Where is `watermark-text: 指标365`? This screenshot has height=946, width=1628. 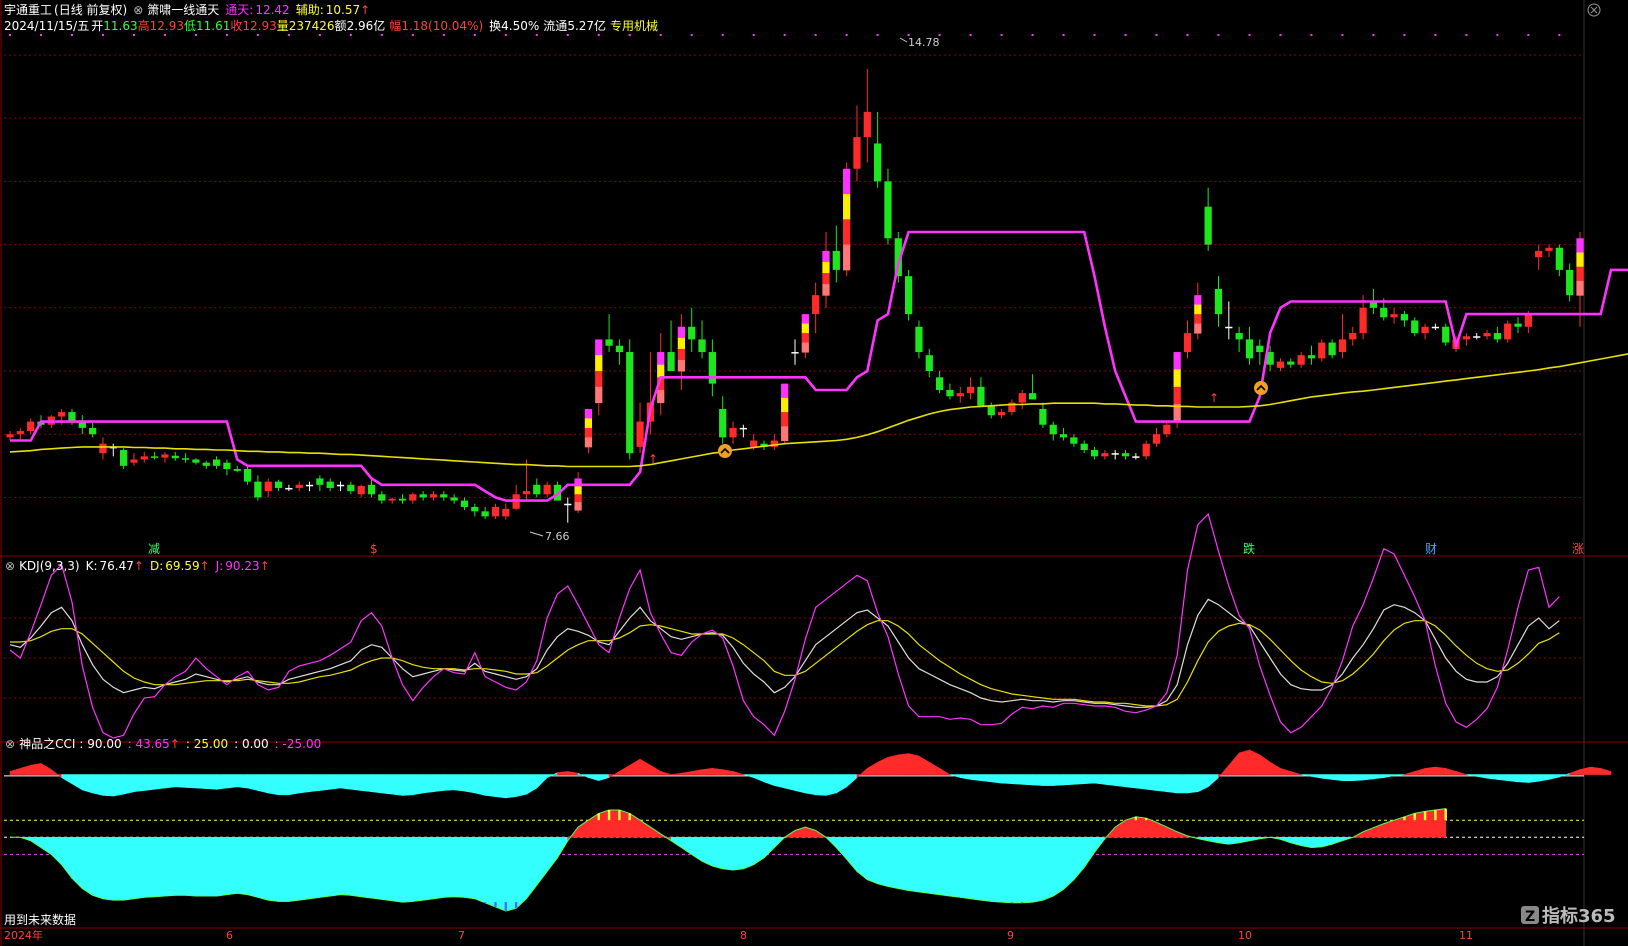
watermark-text: 指标365 is located at coordinates (1579, 916).